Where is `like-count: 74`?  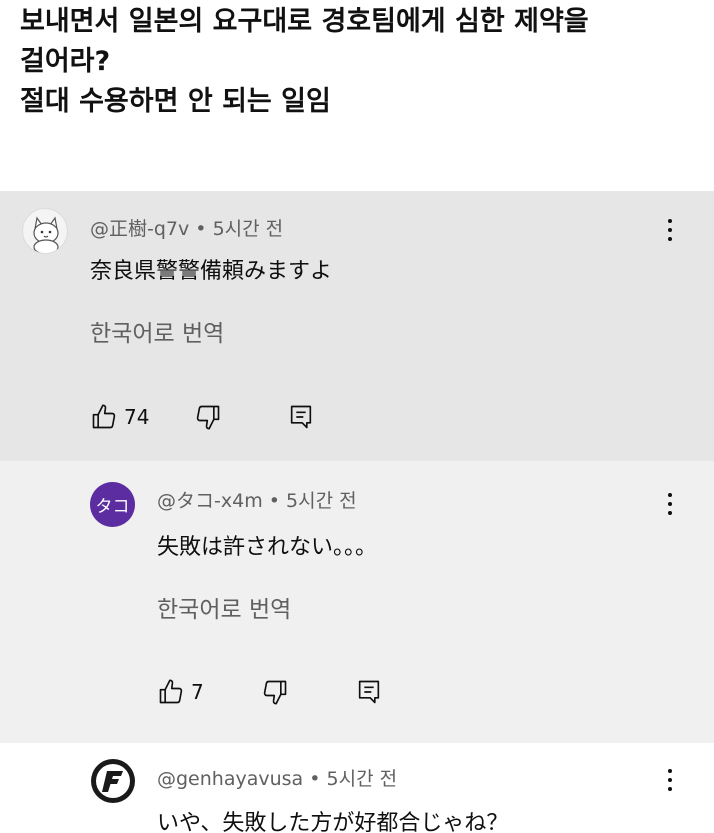 like-count: 74 is located at coordinates (137, 417).